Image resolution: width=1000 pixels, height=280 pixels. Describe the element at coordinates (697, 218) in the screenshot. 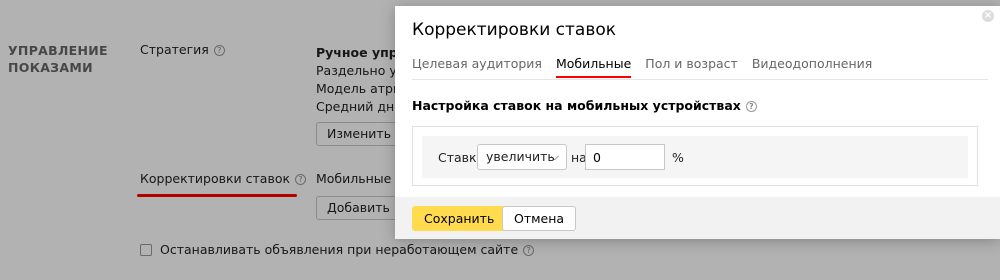

I see `modal-footer: Сохранить Отмена` at that location.